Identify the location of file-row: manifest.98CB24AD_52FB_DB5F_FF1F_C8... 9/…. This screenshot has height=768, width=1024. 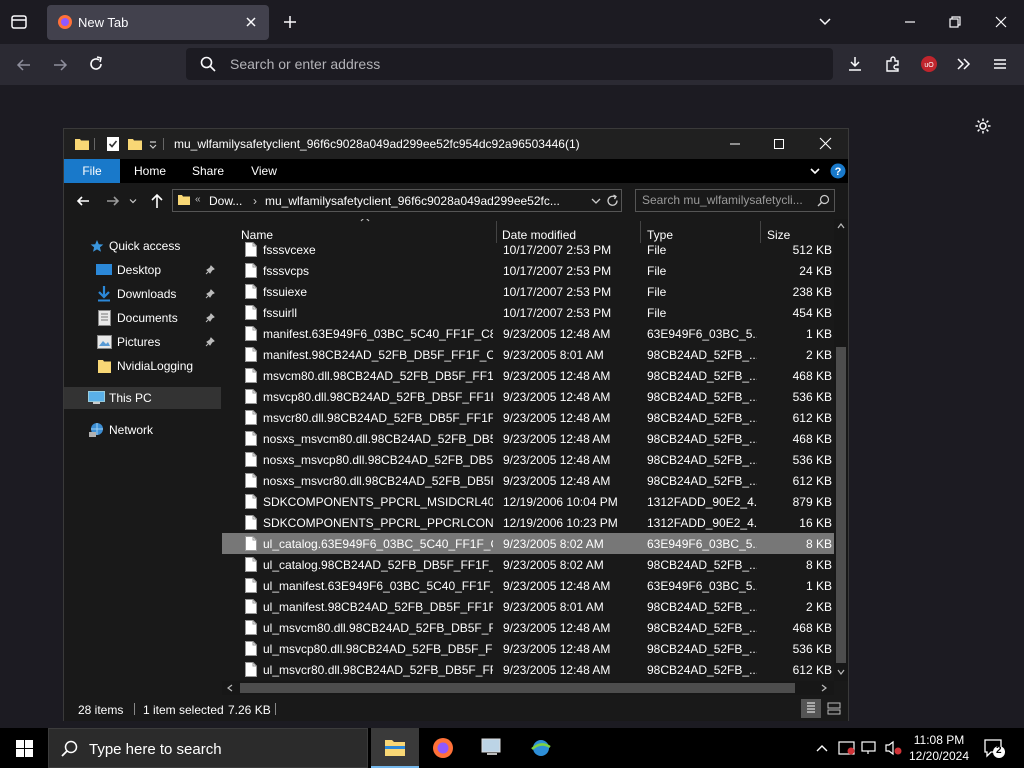
(528, 354).